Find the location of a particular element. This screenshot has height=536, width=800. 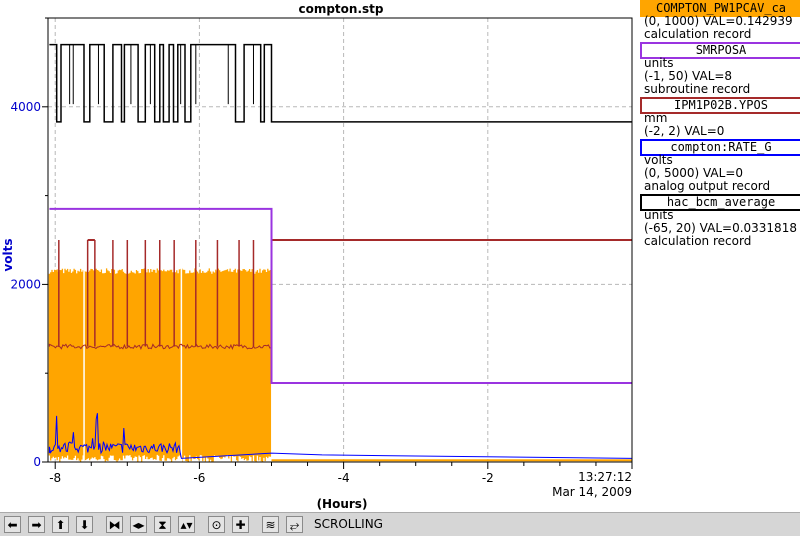

unstagger-icon: ⥂ is located at coordinates (294, 524).